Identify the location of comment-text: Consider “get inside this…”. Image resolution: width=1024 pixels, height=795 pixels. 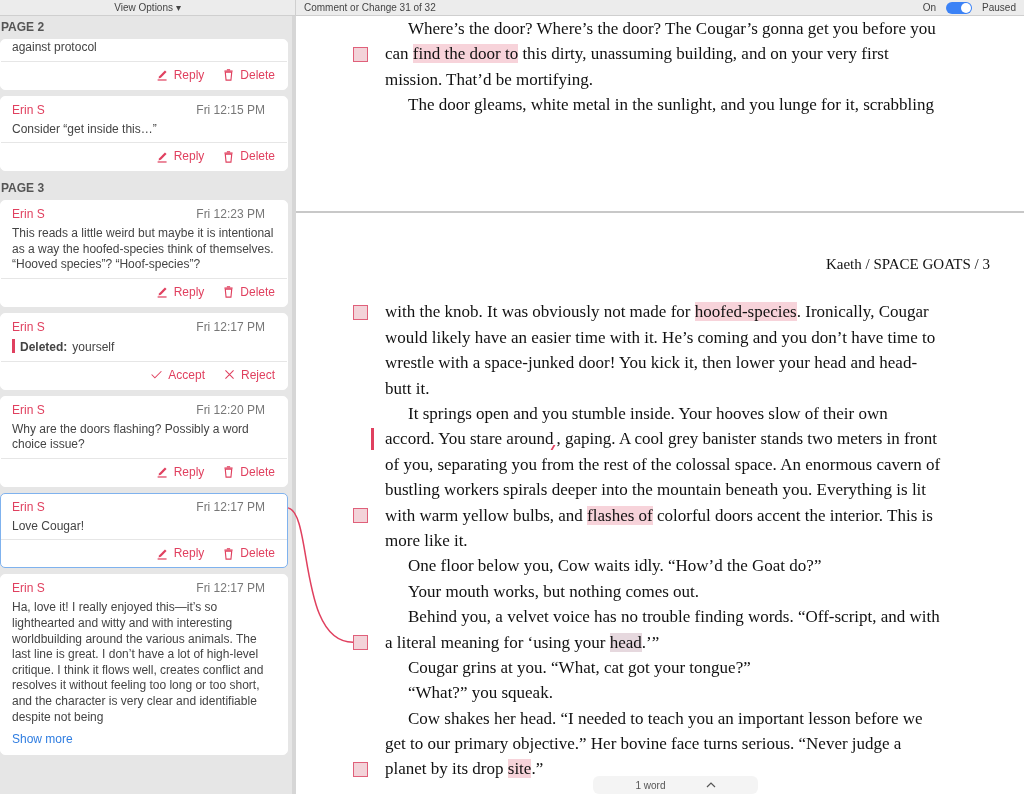
(84, 128).